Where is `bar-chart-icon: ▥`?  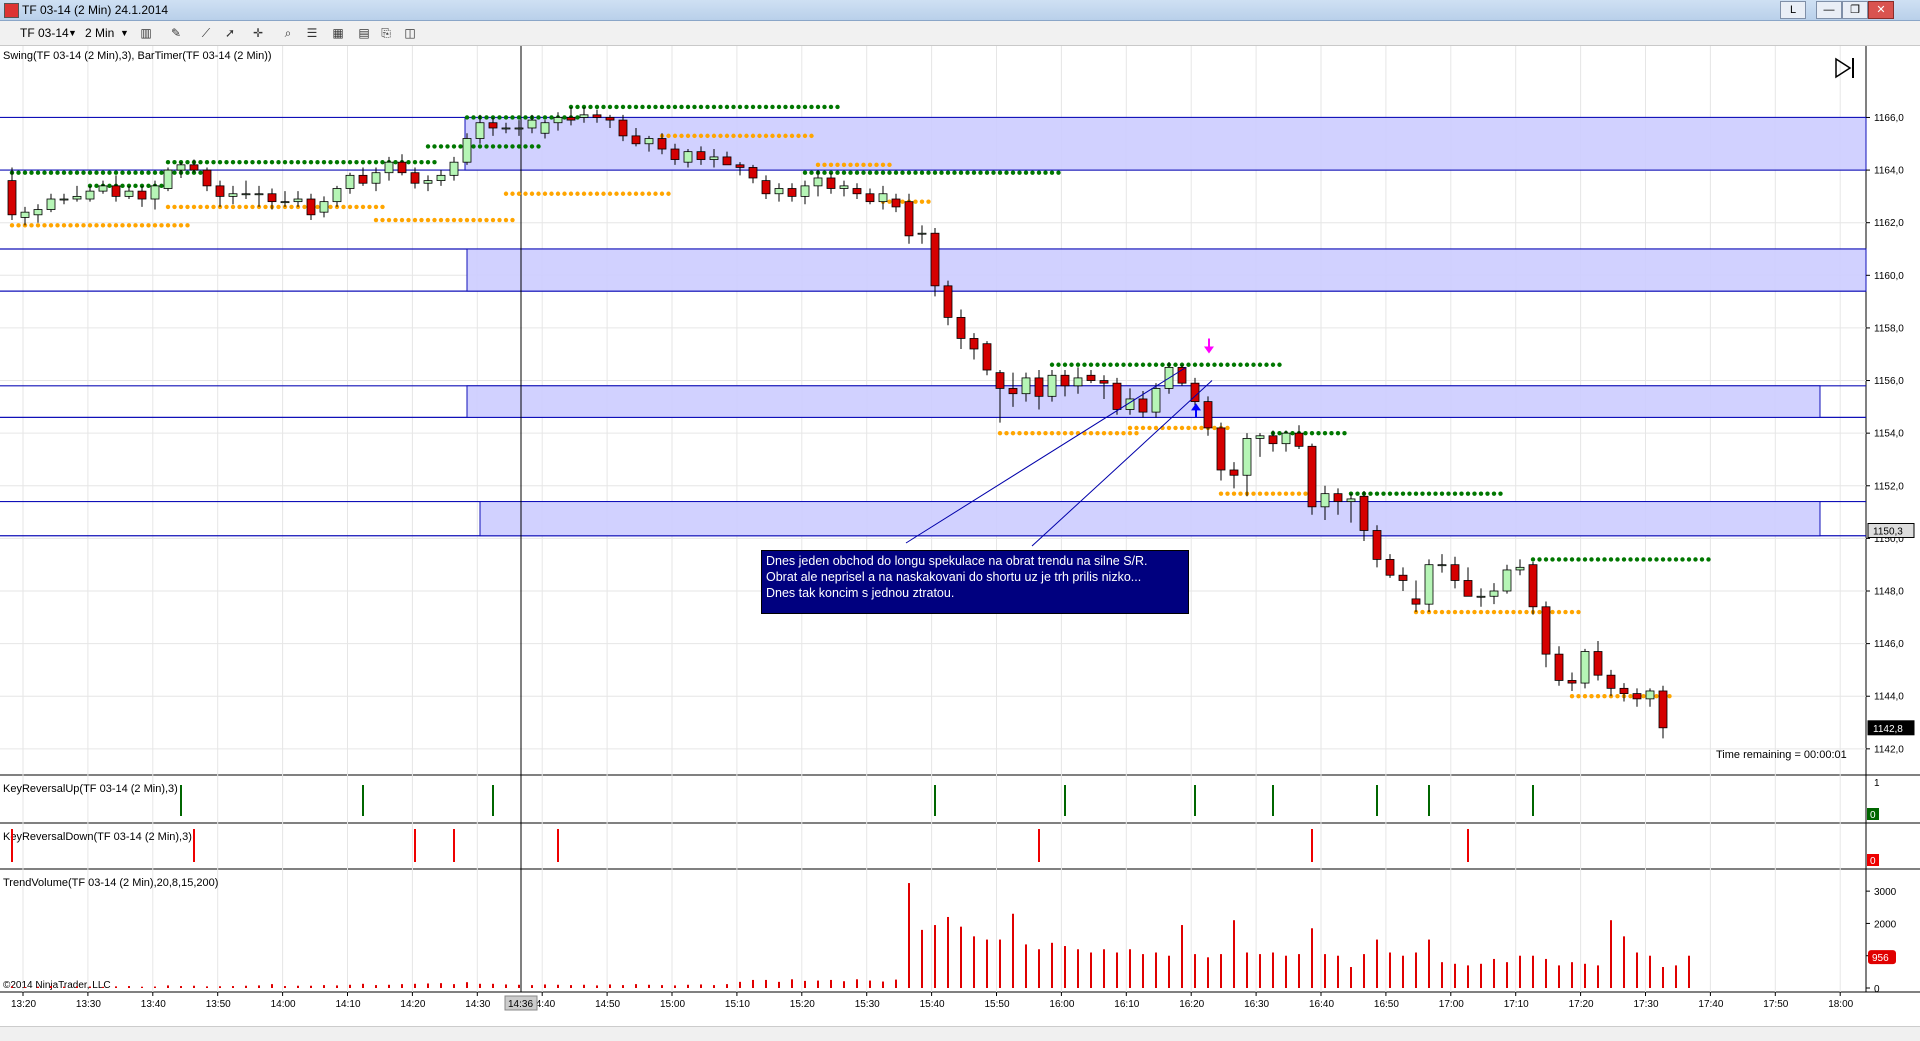 bar-chart-icon: ▥ is located at coordinates (146, 33).